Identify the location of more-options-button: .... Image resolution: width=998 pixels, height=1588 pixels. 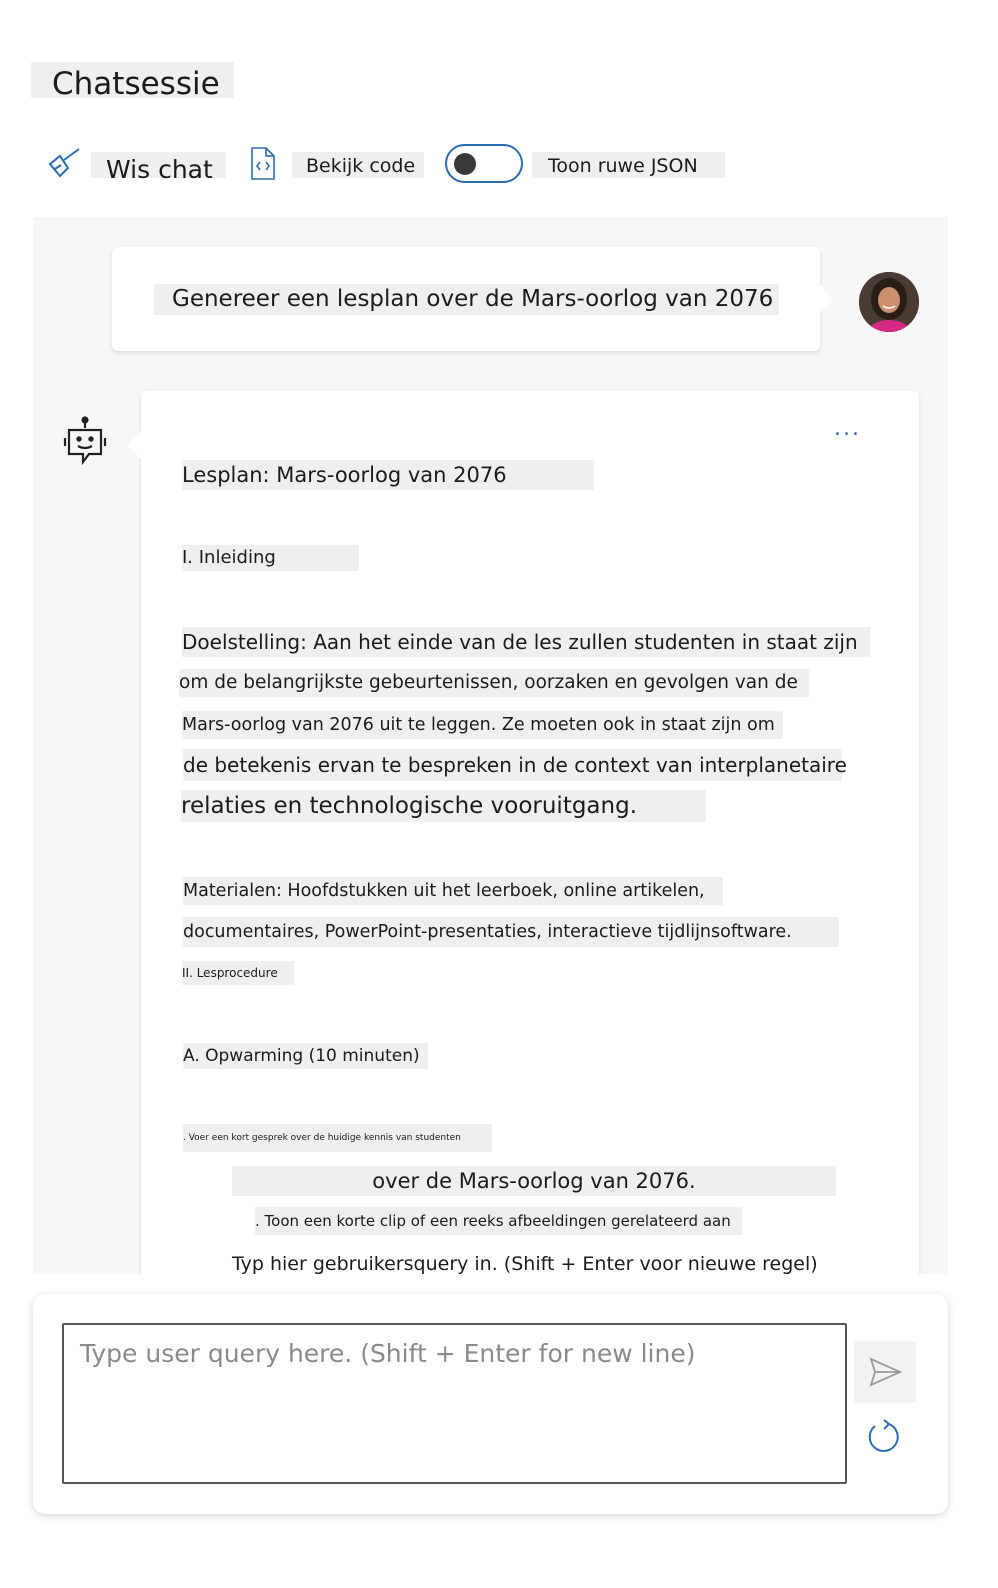
(847, 429).